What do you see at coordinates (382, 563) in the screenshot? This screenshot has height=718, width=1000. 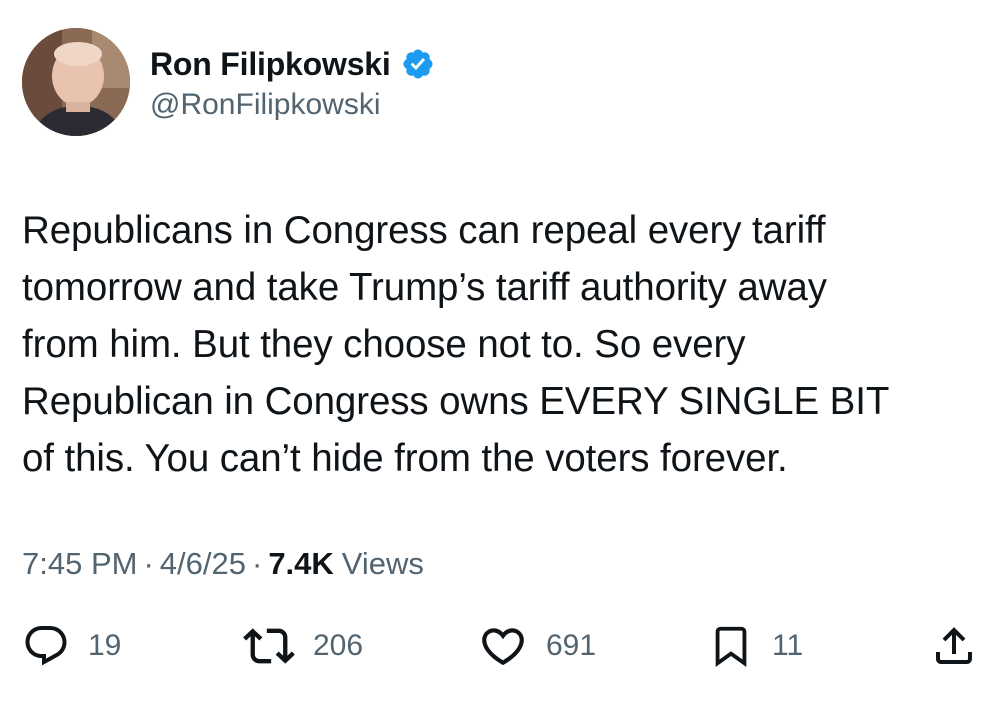 I see `views-label: Views` at bounding box center [382, 563].